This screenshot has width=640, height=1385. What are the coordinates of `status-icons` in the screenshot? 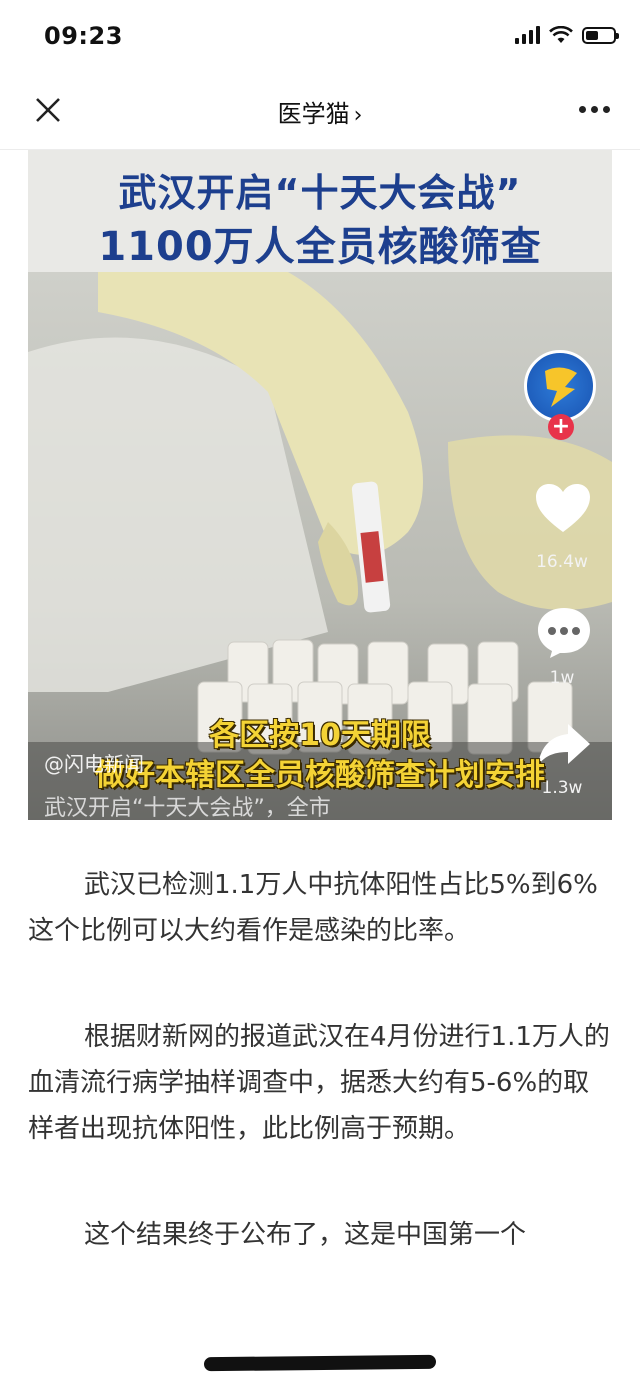 It's located at (567, 35).